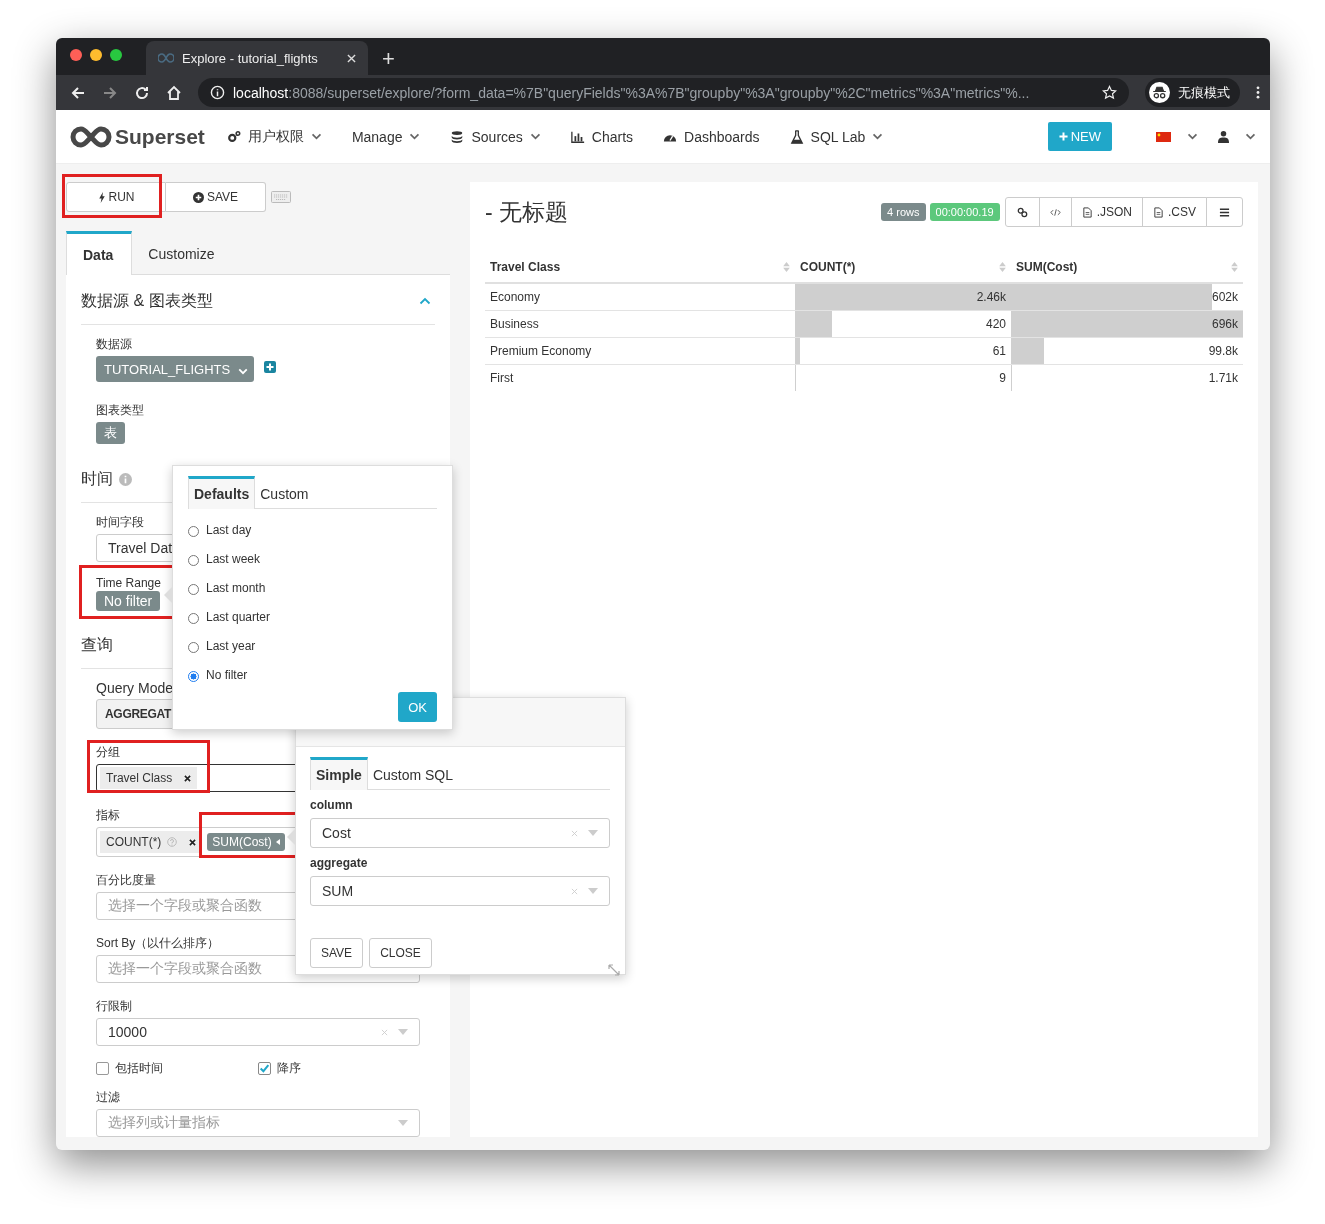  What do you see at coordinates (160, 136) in the screenshot?
I see `brand-name: Superset` at bounding box center [160, 136].